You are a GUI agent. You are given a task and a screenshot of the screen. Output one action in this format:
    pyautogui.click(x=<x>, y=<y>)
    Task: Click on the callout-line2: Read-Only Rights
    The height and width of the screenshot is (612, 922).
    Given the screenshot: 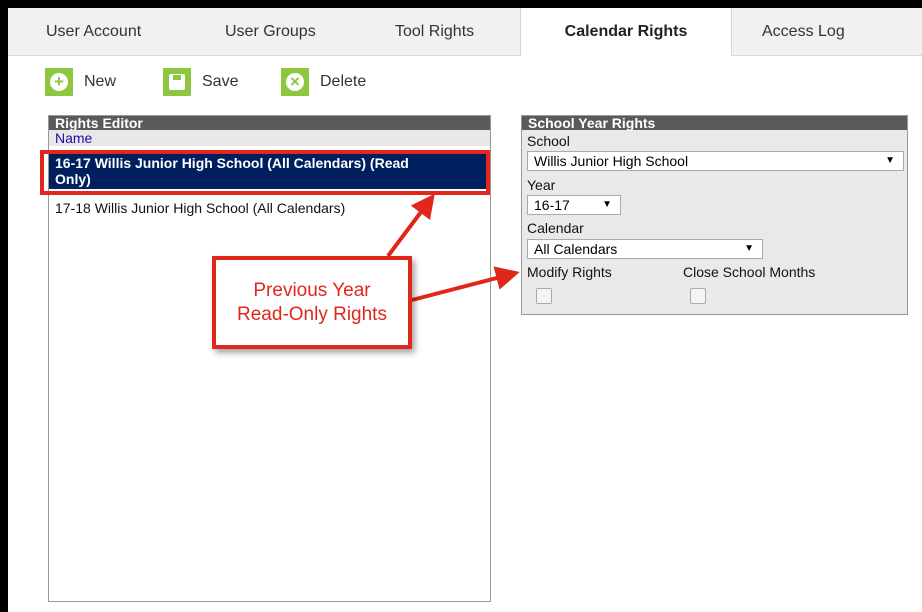 What is the action you would take?
    pyautogui.click(x=312, y=314)
    